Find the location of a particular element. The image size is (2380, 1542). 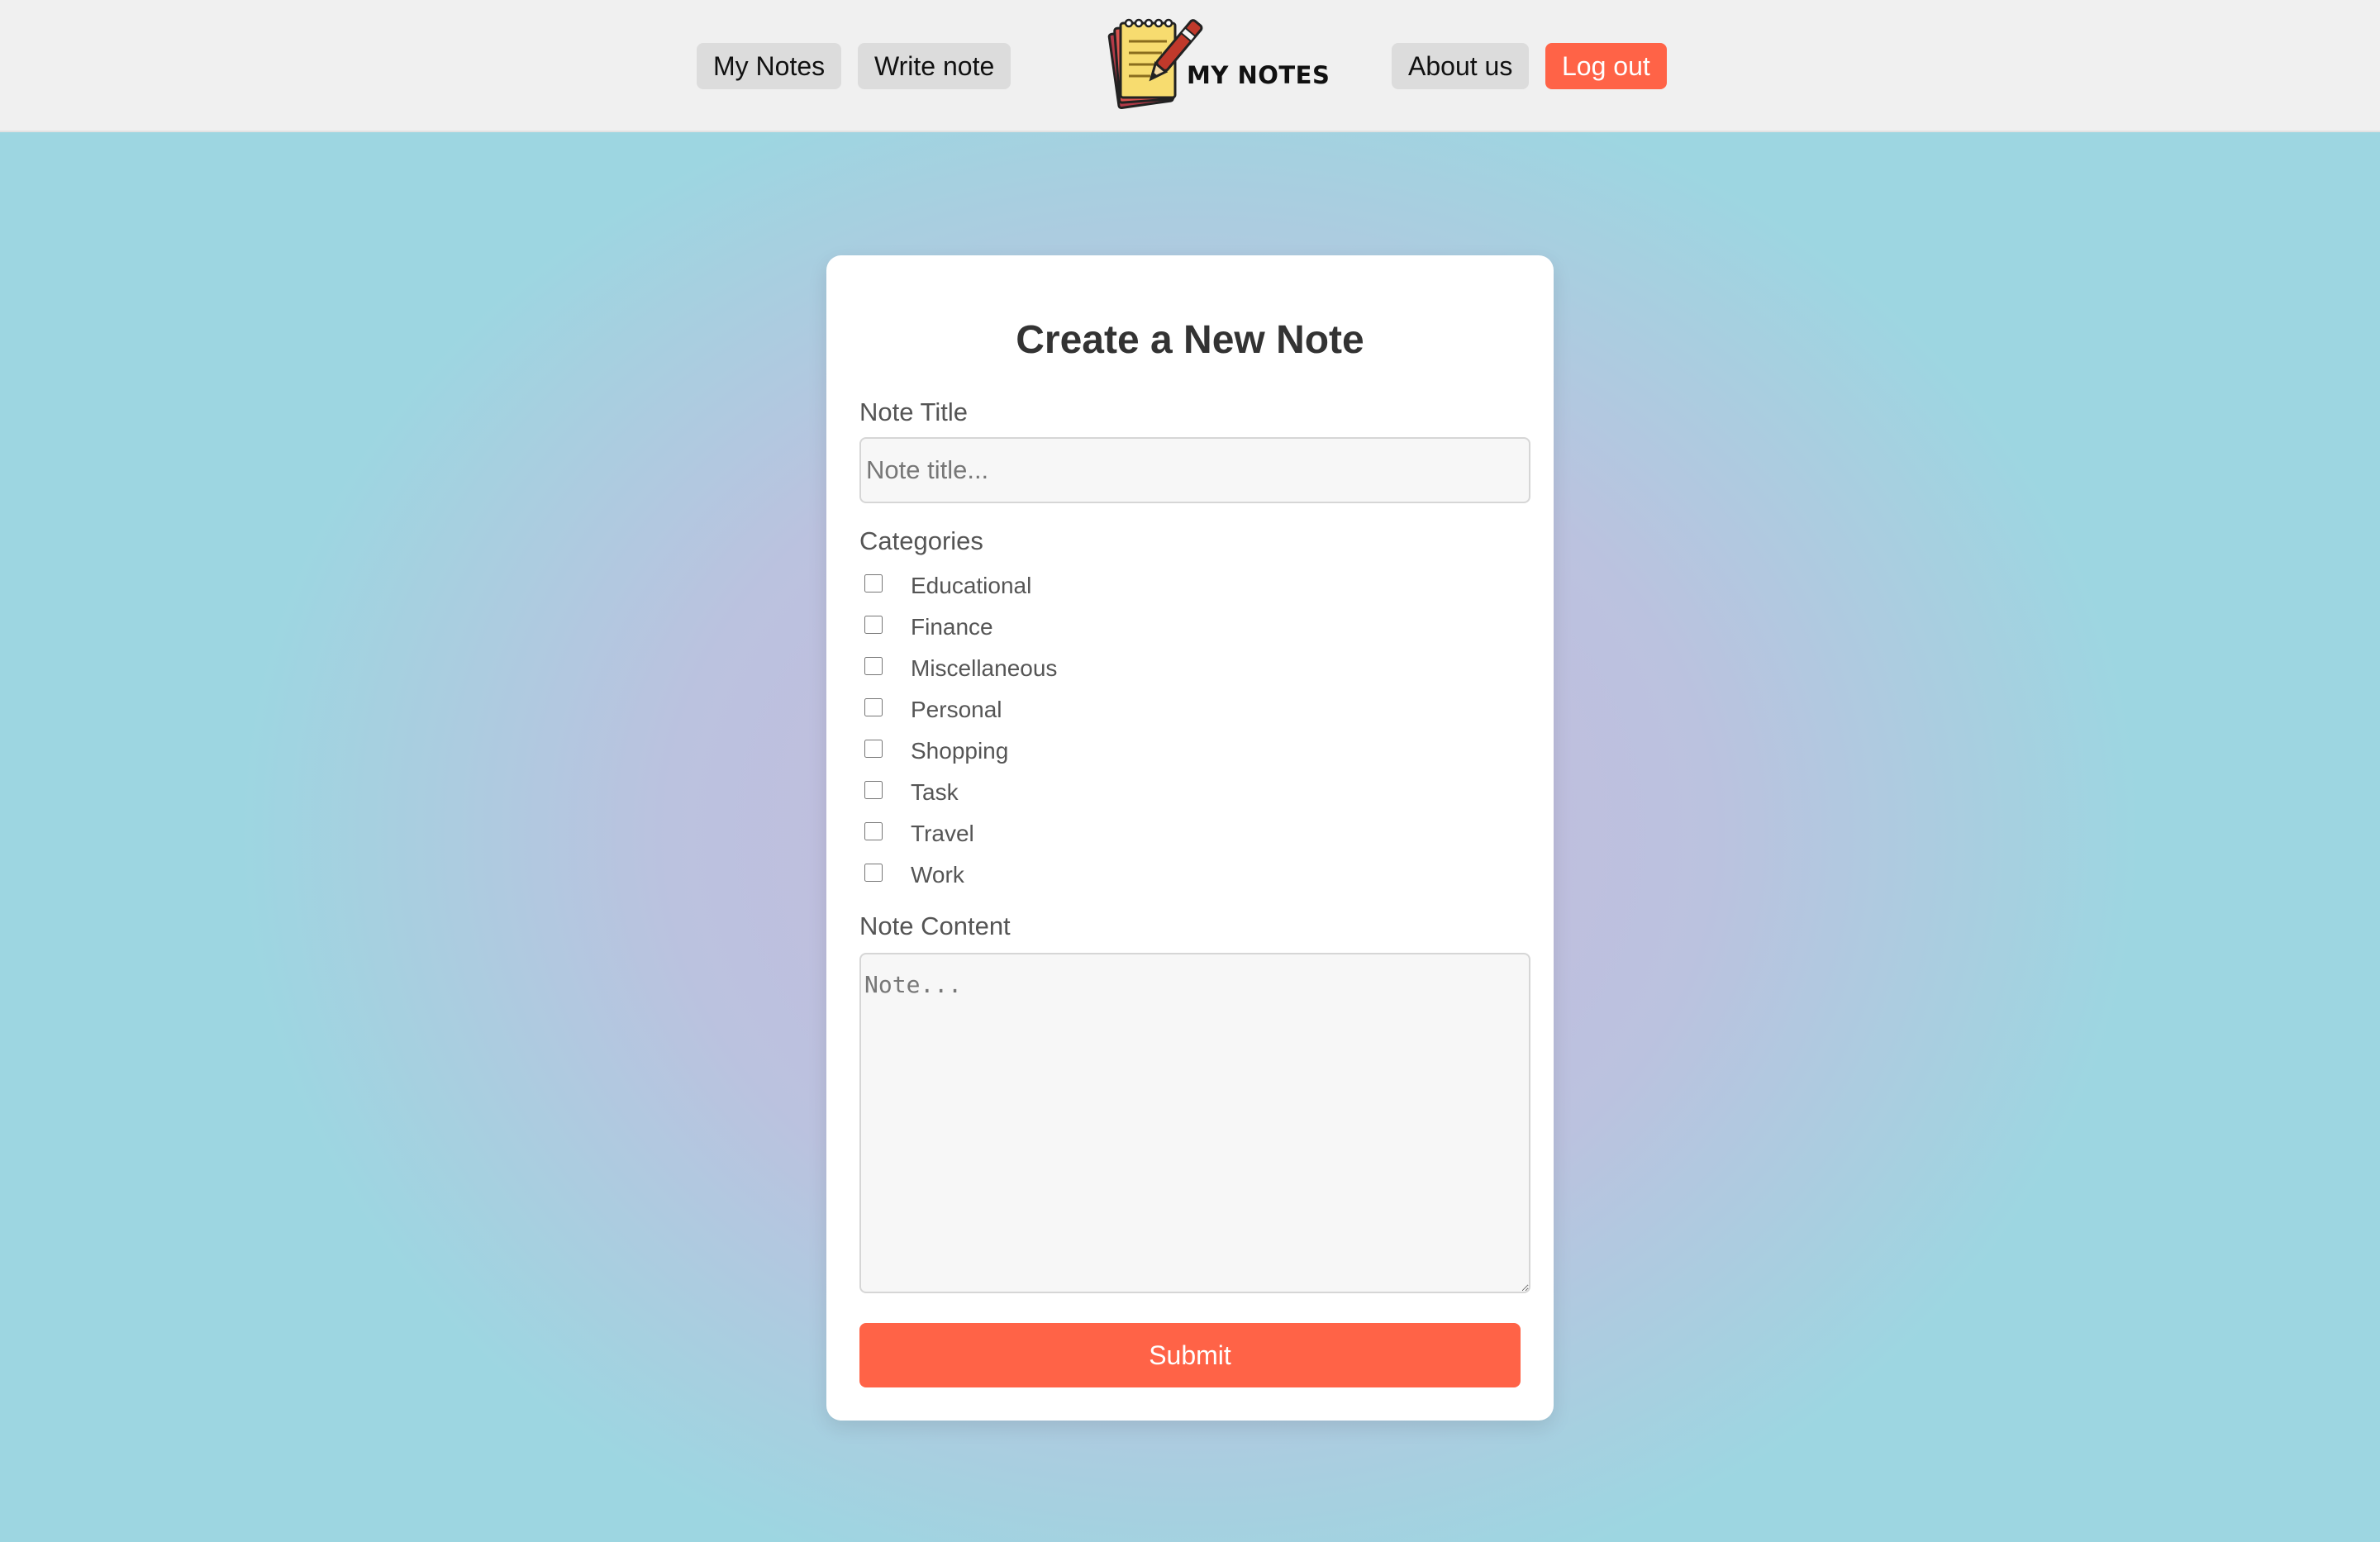

note-content-label: Note Content is located at coordinates (935, 925).